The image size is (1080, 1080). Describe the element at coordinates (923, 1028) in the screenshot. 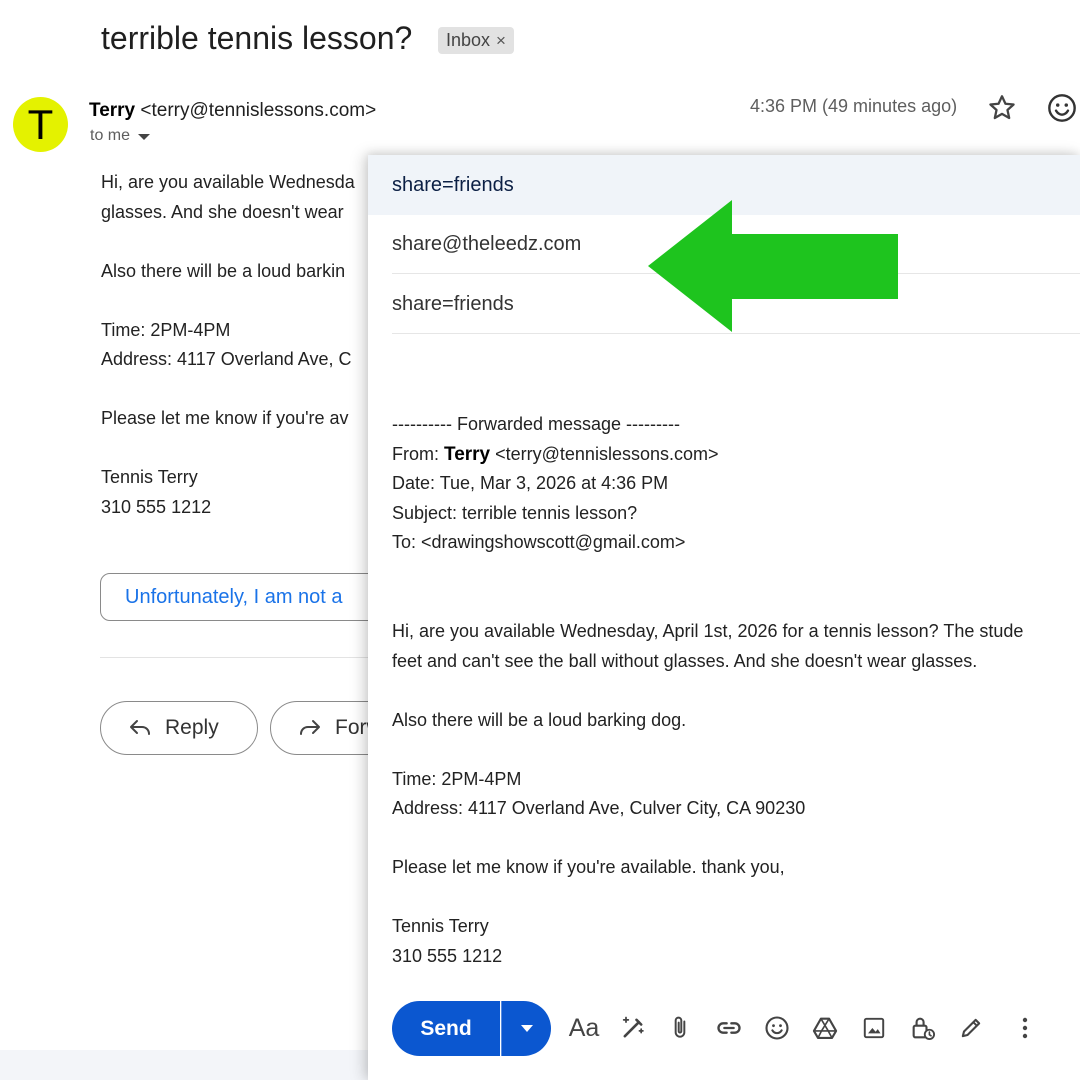

I see `confidential-lock-icon` at that location.